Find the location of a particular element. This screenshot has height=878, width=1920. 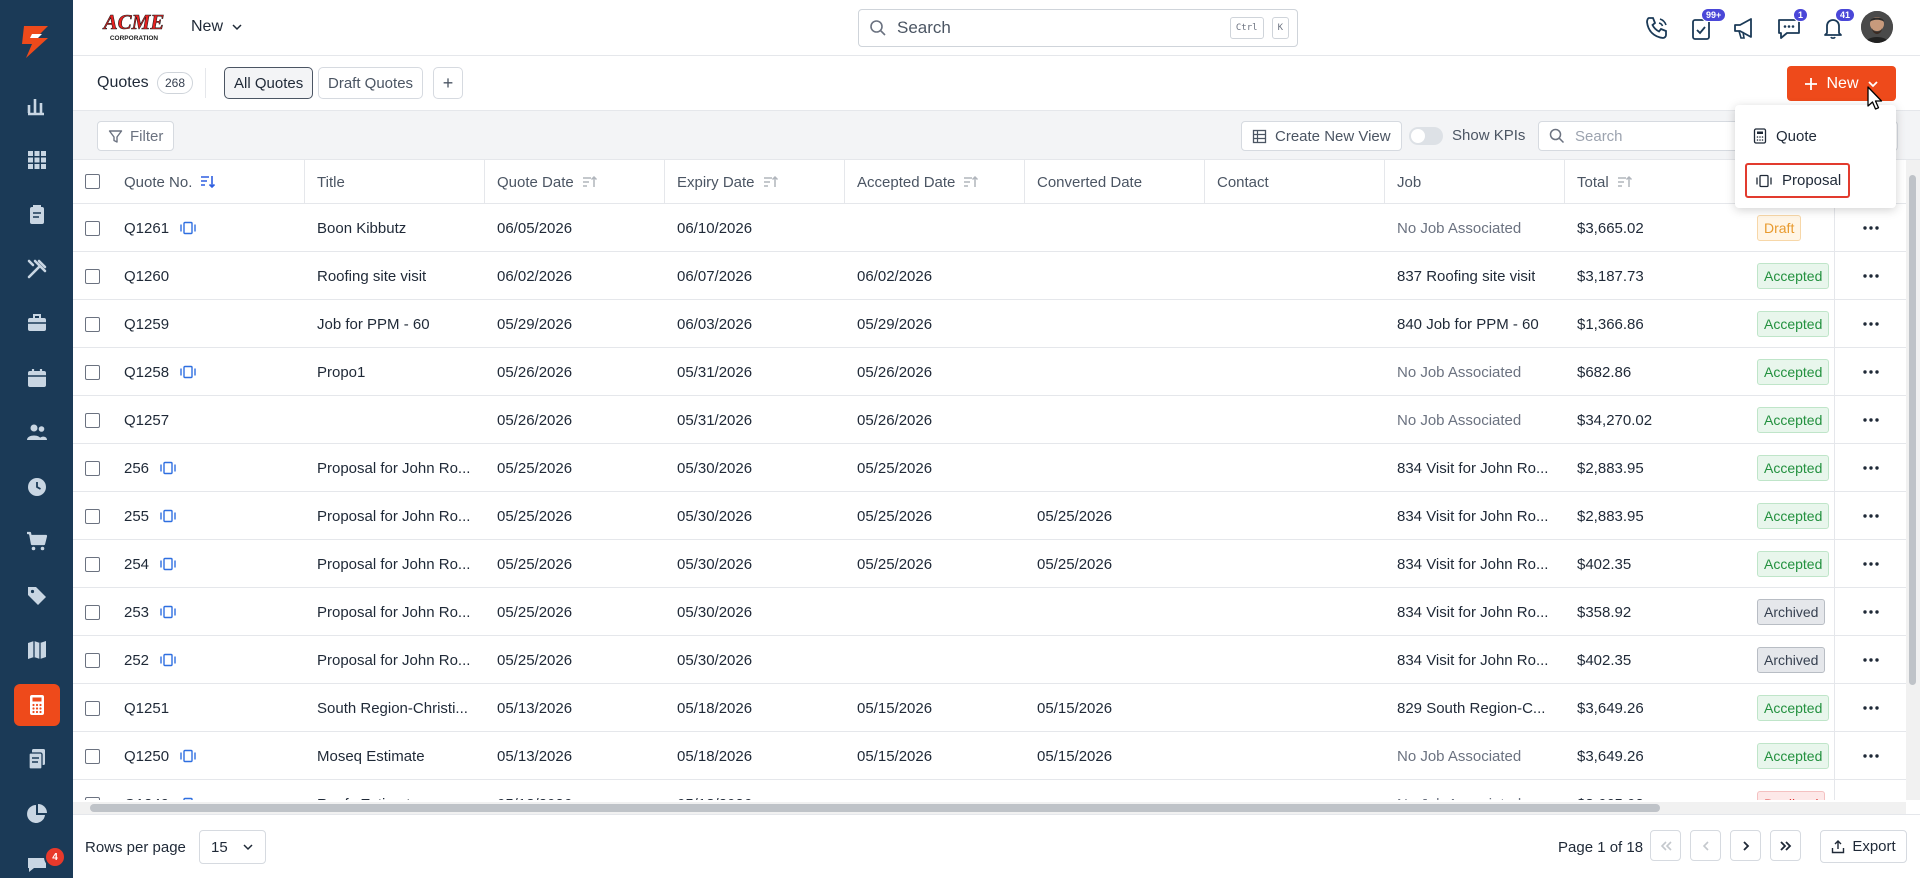

cell-quote-no: Q1261 is located at coordinates (212, 228).